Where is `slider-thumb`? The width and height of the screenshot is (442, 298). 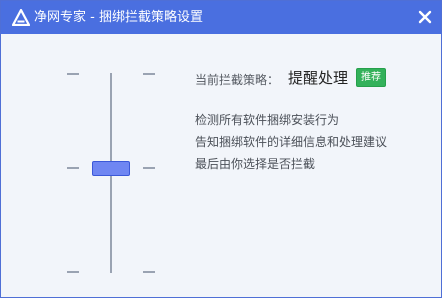
slider-thumb is located at coordinates (111, 168).